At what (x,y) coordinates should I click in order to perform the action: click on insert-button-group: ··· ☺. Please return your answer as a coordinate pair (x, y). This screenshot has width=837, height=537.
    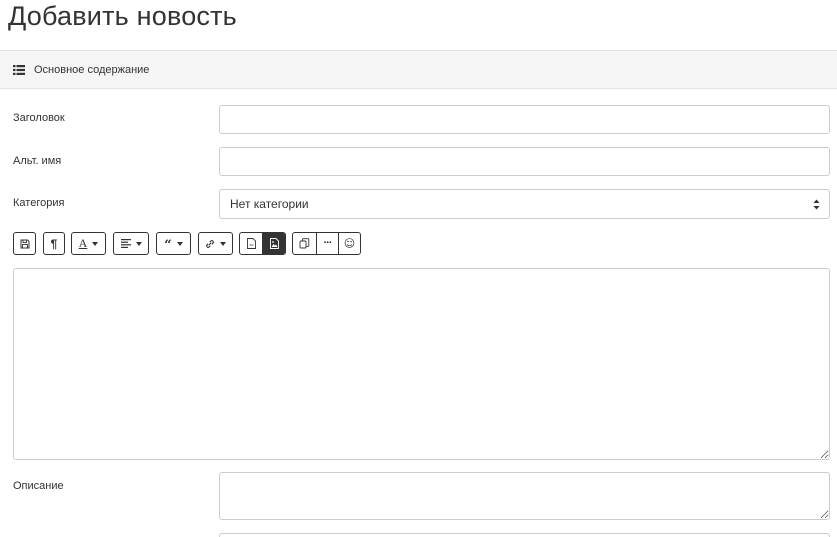
    Looking at the image, I should click on (326, 243).